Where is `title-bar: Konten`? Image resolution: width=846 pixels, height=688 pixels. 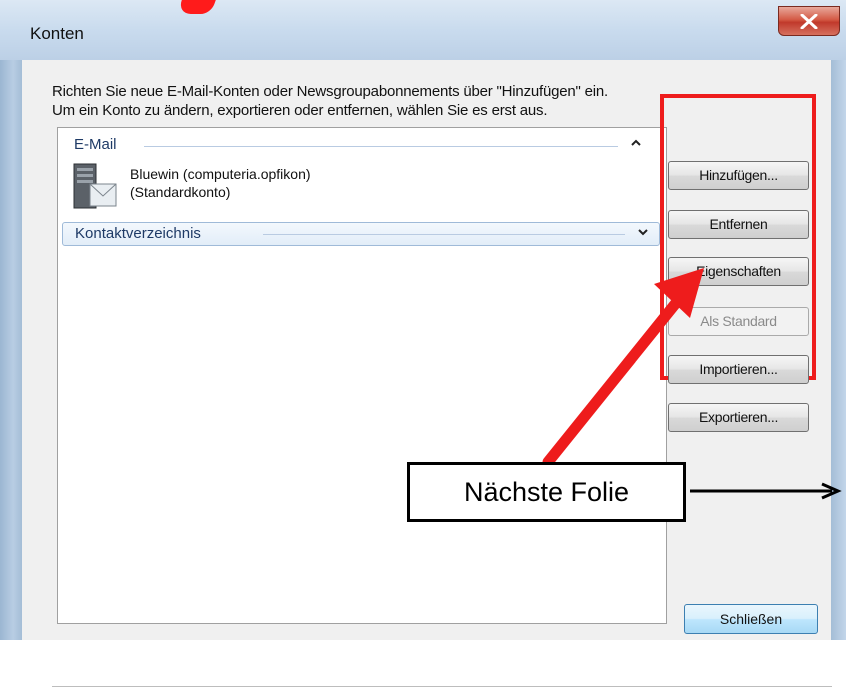 title-bar: Konten is located at coordinates (423, 30).